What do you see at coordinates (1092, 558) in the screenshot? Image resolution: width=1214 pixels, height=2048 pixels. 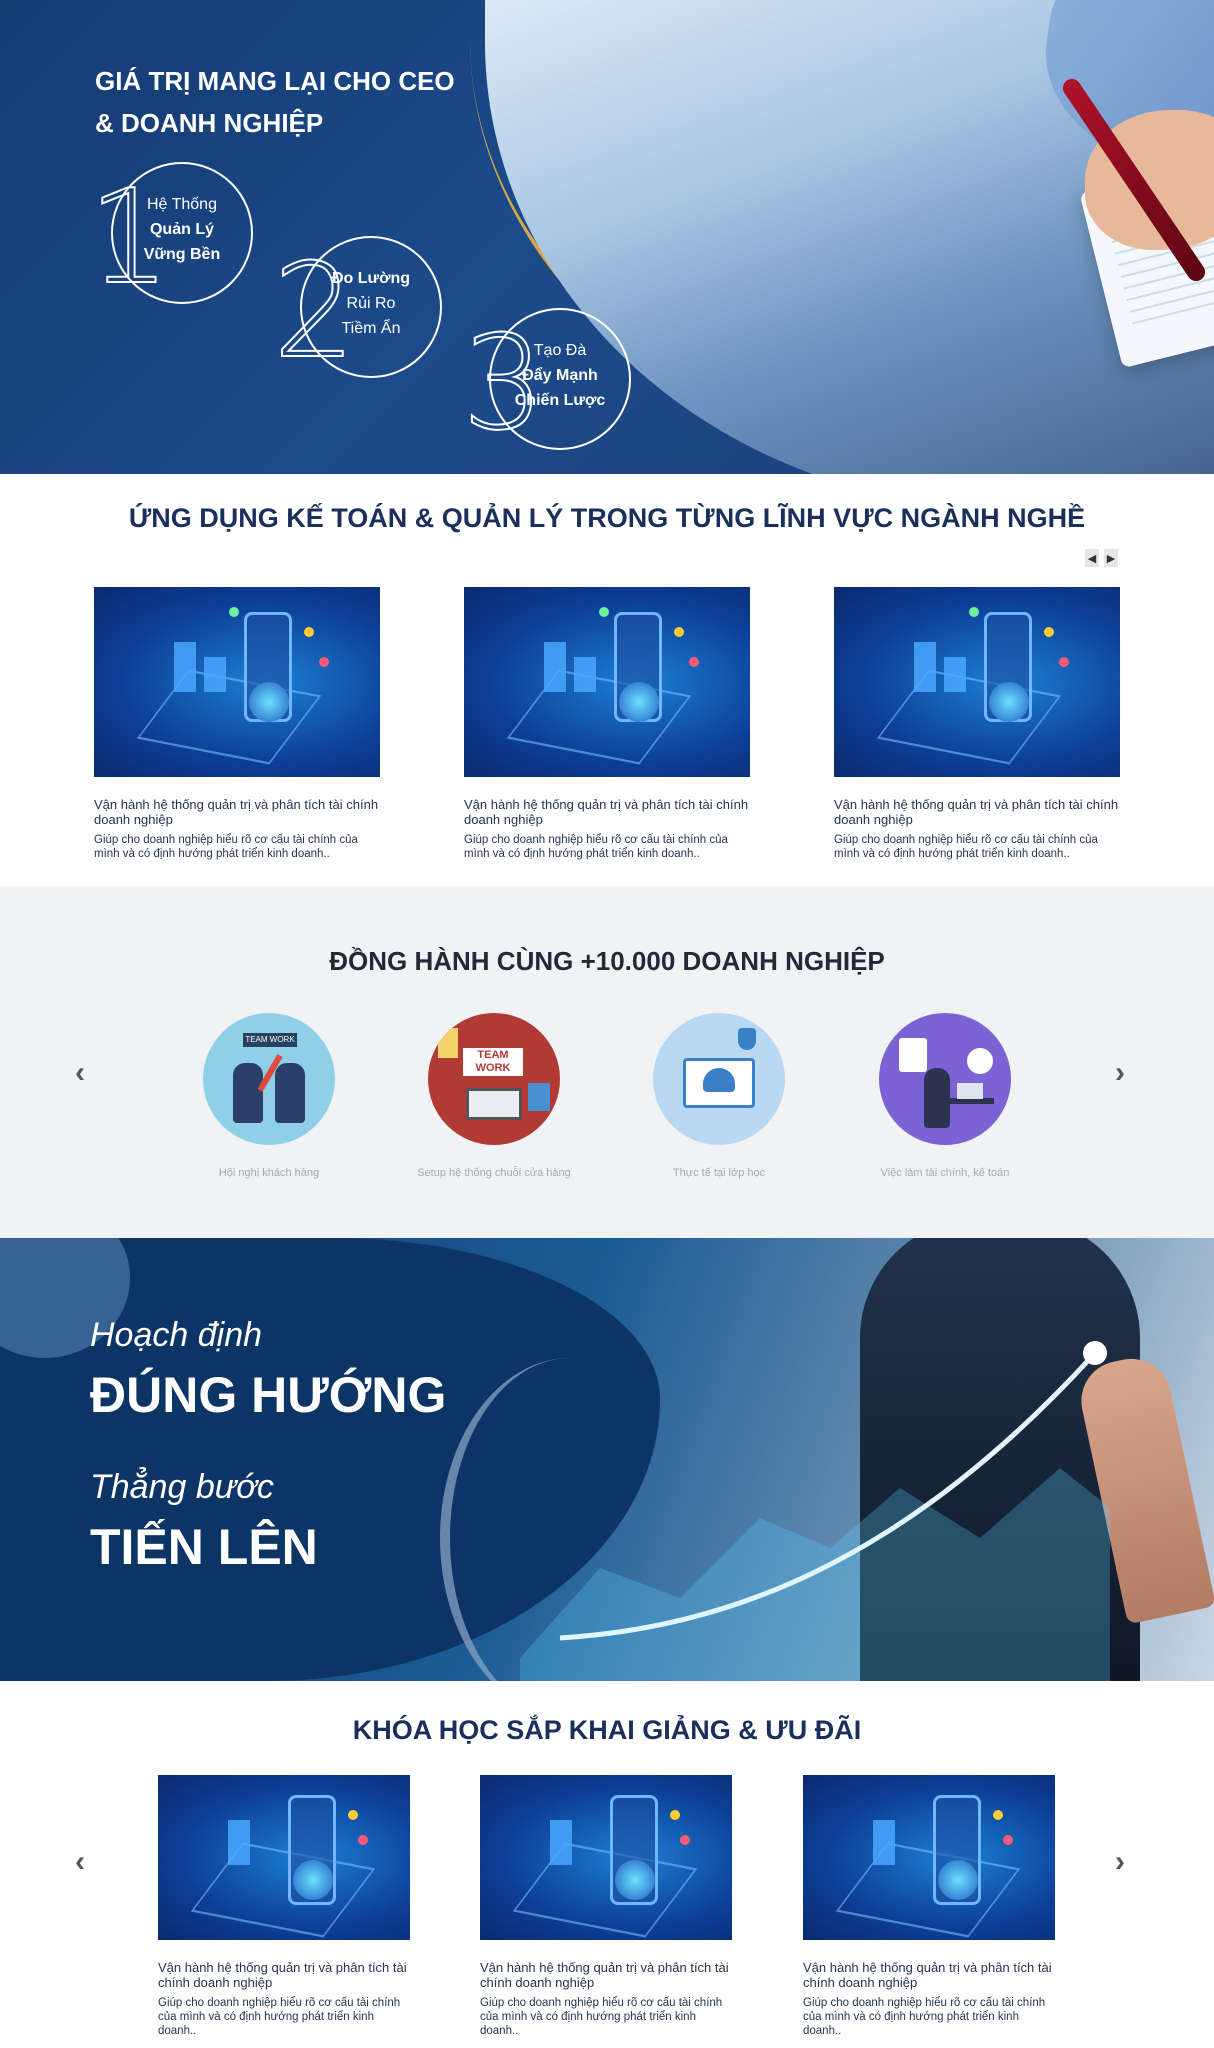 I see `chevron-left-icon: ◀` at bounding box center [1092, 558].